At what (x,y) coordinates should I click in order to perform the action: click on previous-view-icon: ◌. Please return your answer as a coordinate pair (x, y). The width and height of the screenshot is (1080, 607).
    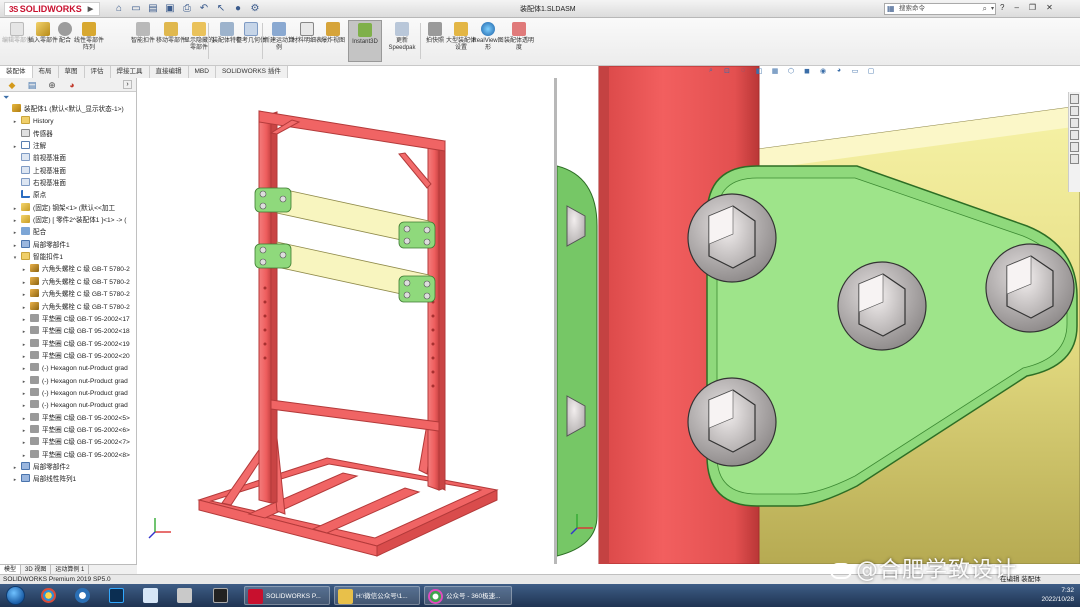
    Looking at the image, I should click on (743, 71).